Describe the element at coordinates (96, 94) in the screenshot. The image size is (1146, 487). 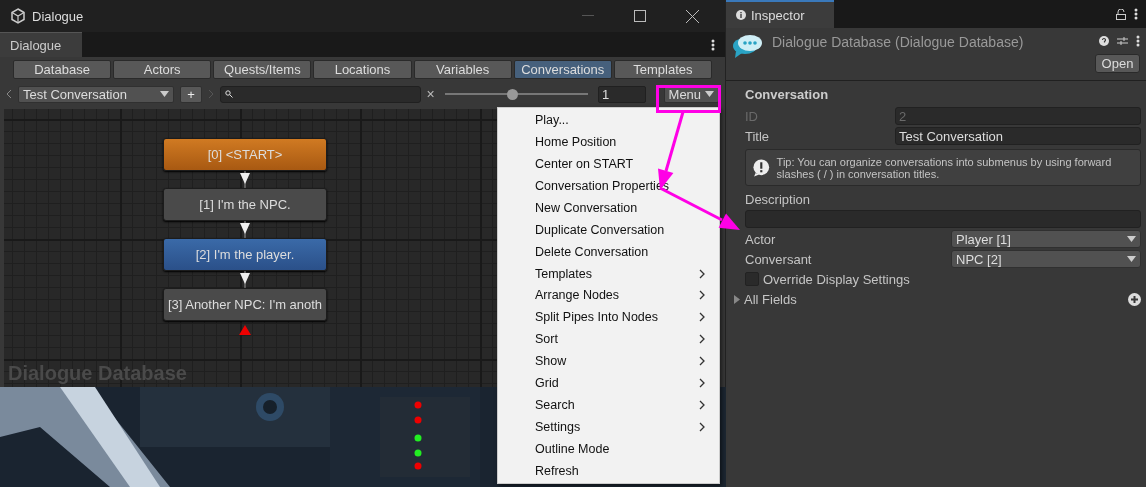
I see `conversation-dropdown: Test Conversation` at that location.